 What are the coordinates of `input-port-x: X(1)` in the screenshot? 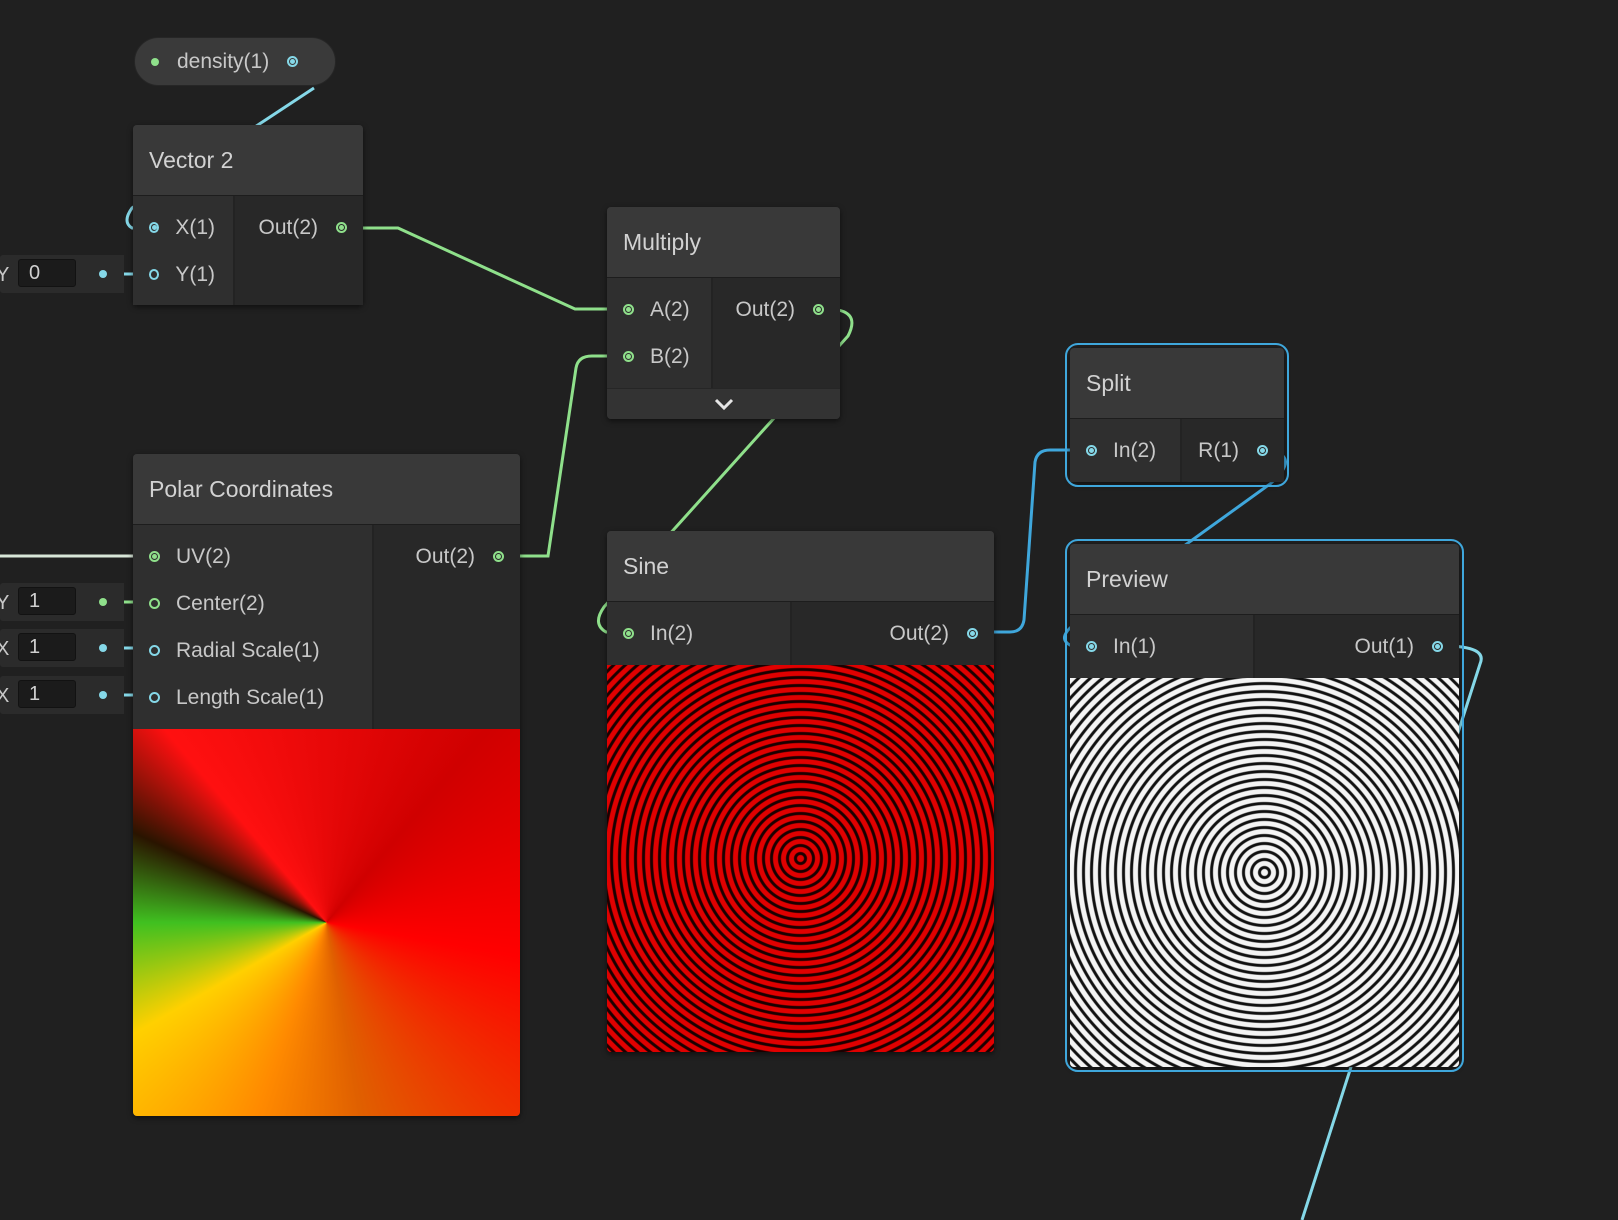 It's located at (183, 227).